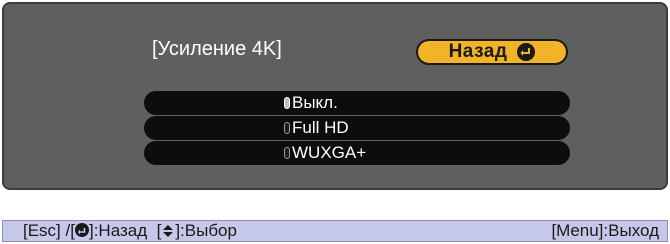 The width and height of the screenshot is (670, 244). Describe the element at coordinates (335, 231) in the screenshot. I see `help-bar: [Esc] /[]:Назад []:Выбор [Menu]:Выход` at that location.